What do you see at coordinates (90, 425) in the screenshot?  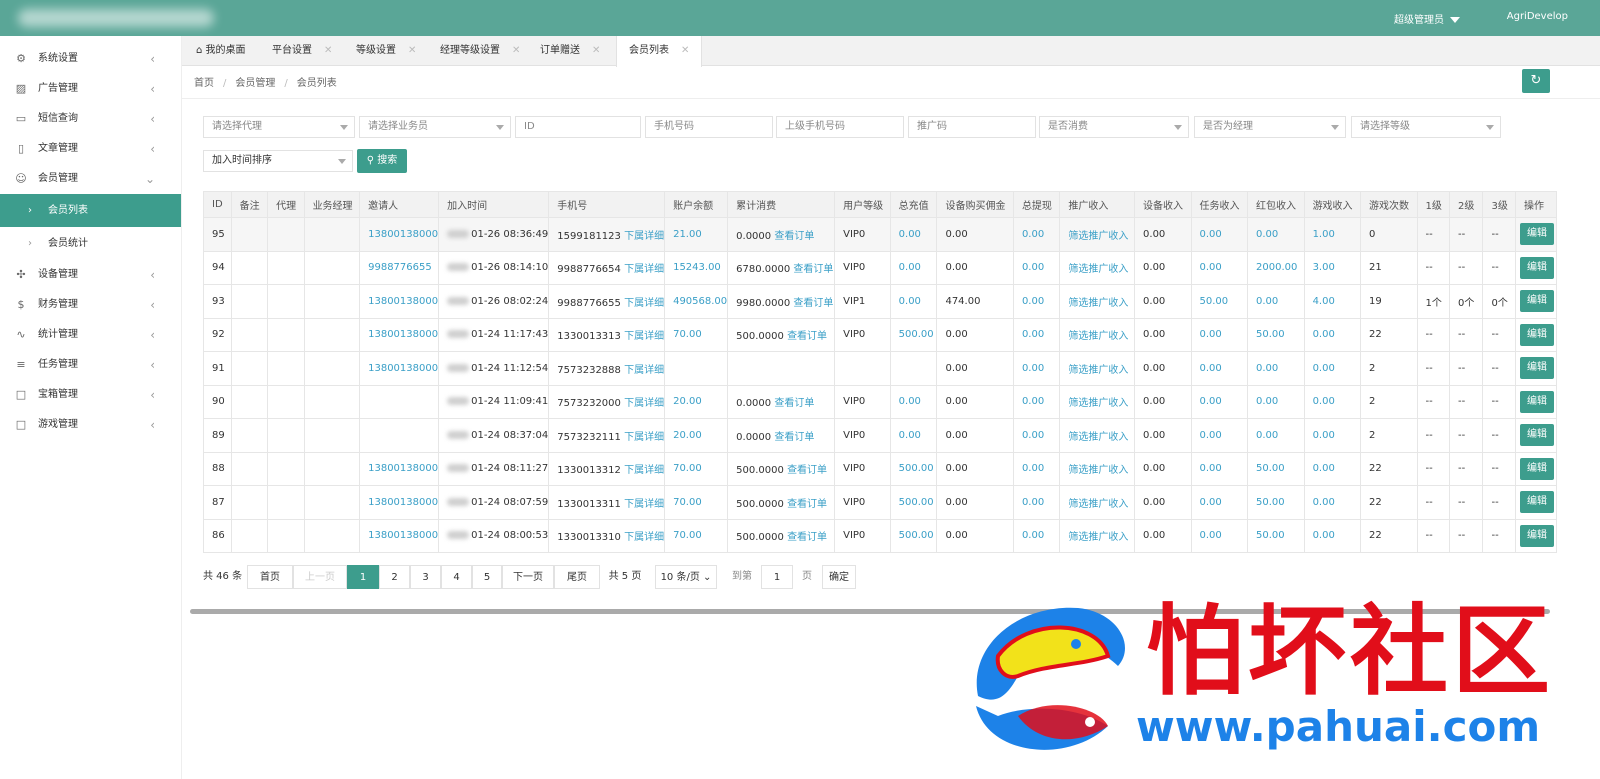 I see `sidebar-item-games: □ 游戏管理 ‹` at bounding box center [90, 425].